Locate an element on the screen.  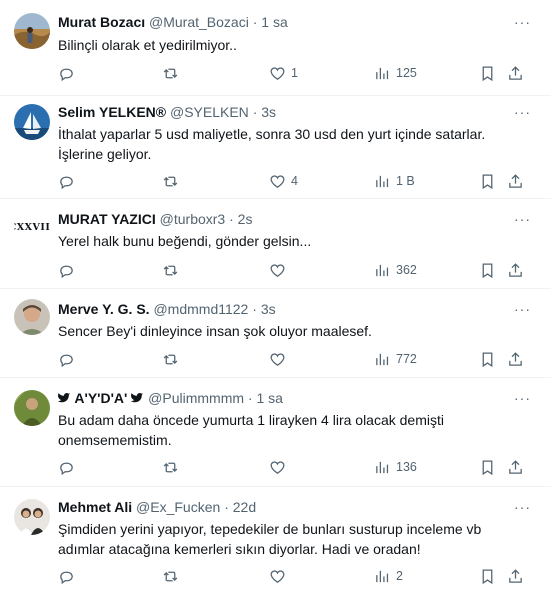
views-button: 1 B is located at coordinates (394, 181).